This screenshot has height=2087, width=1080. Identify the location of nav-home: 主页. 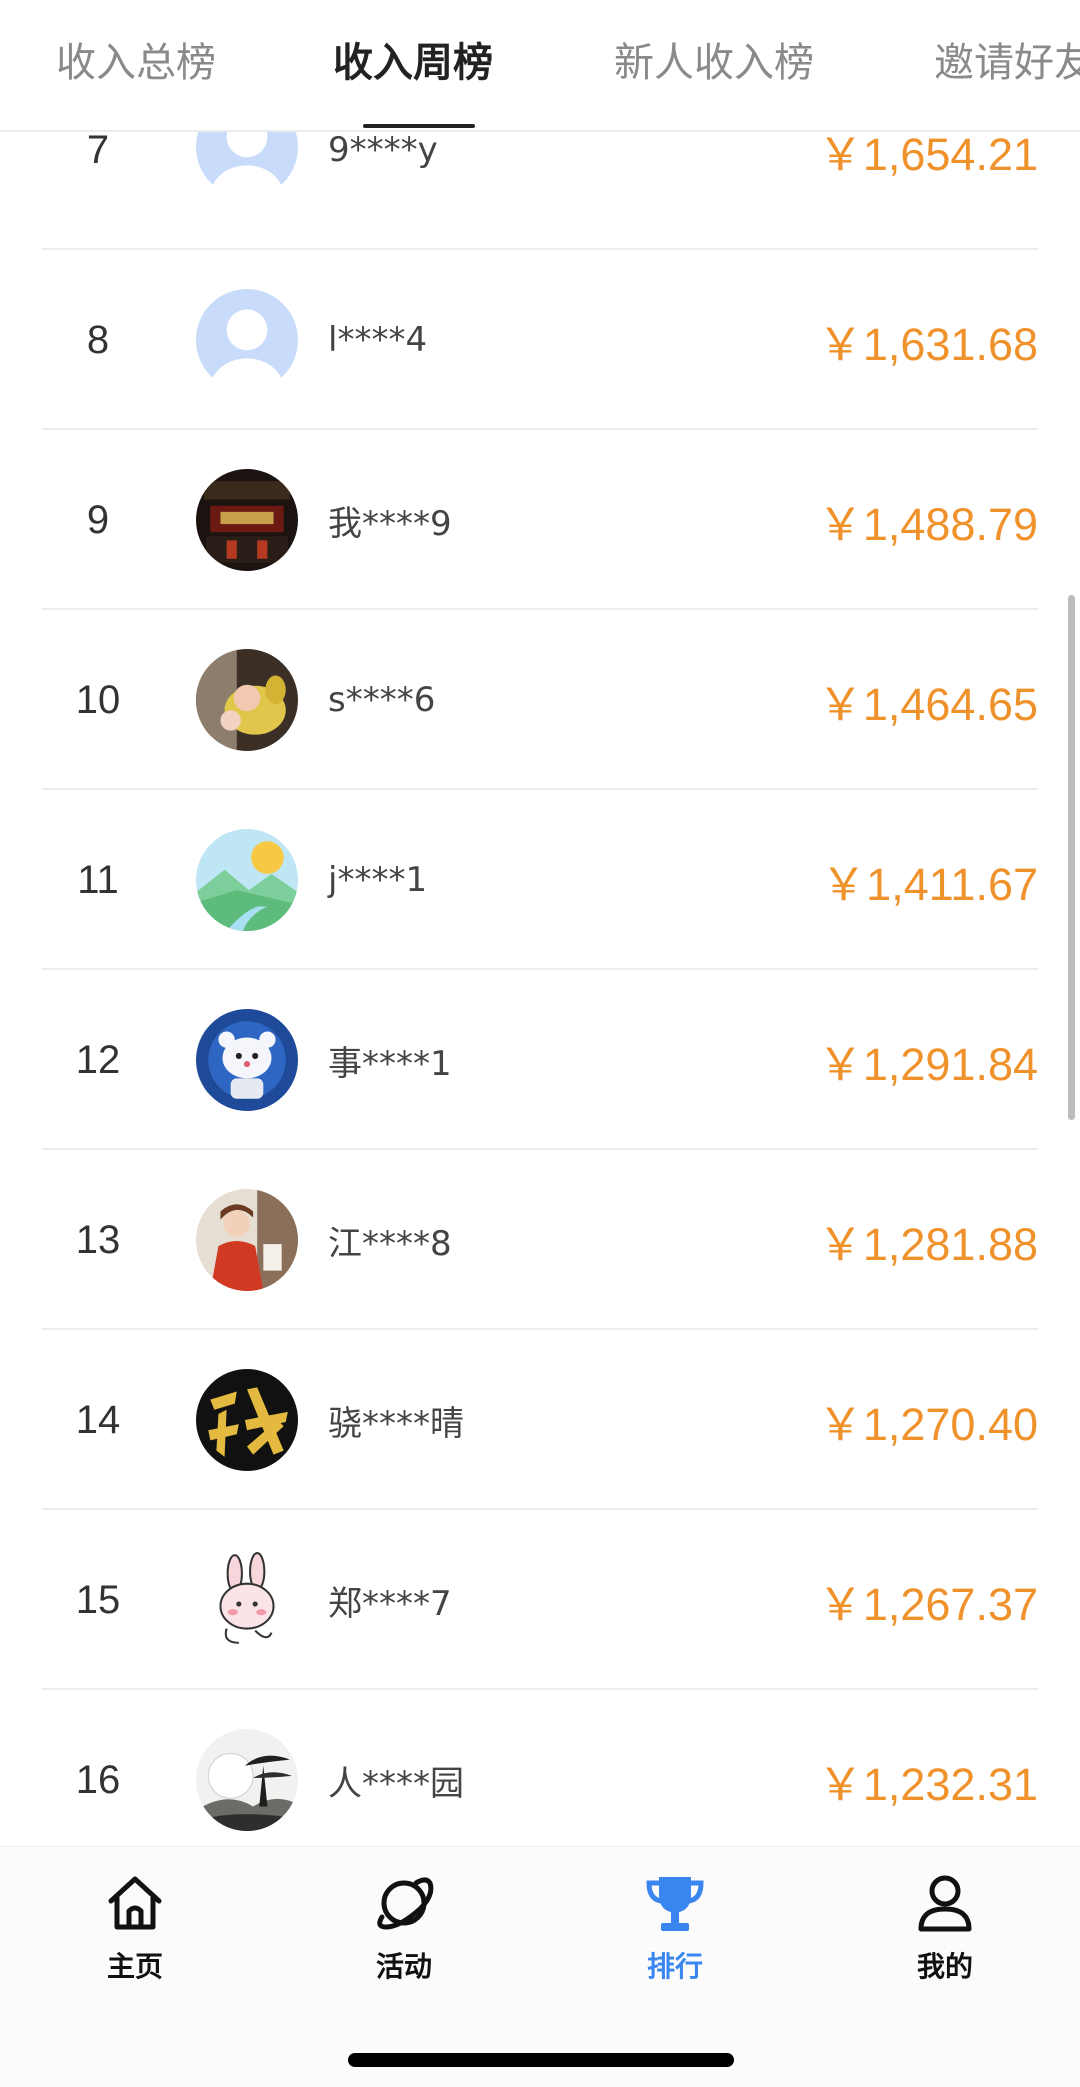
(135, 1931).